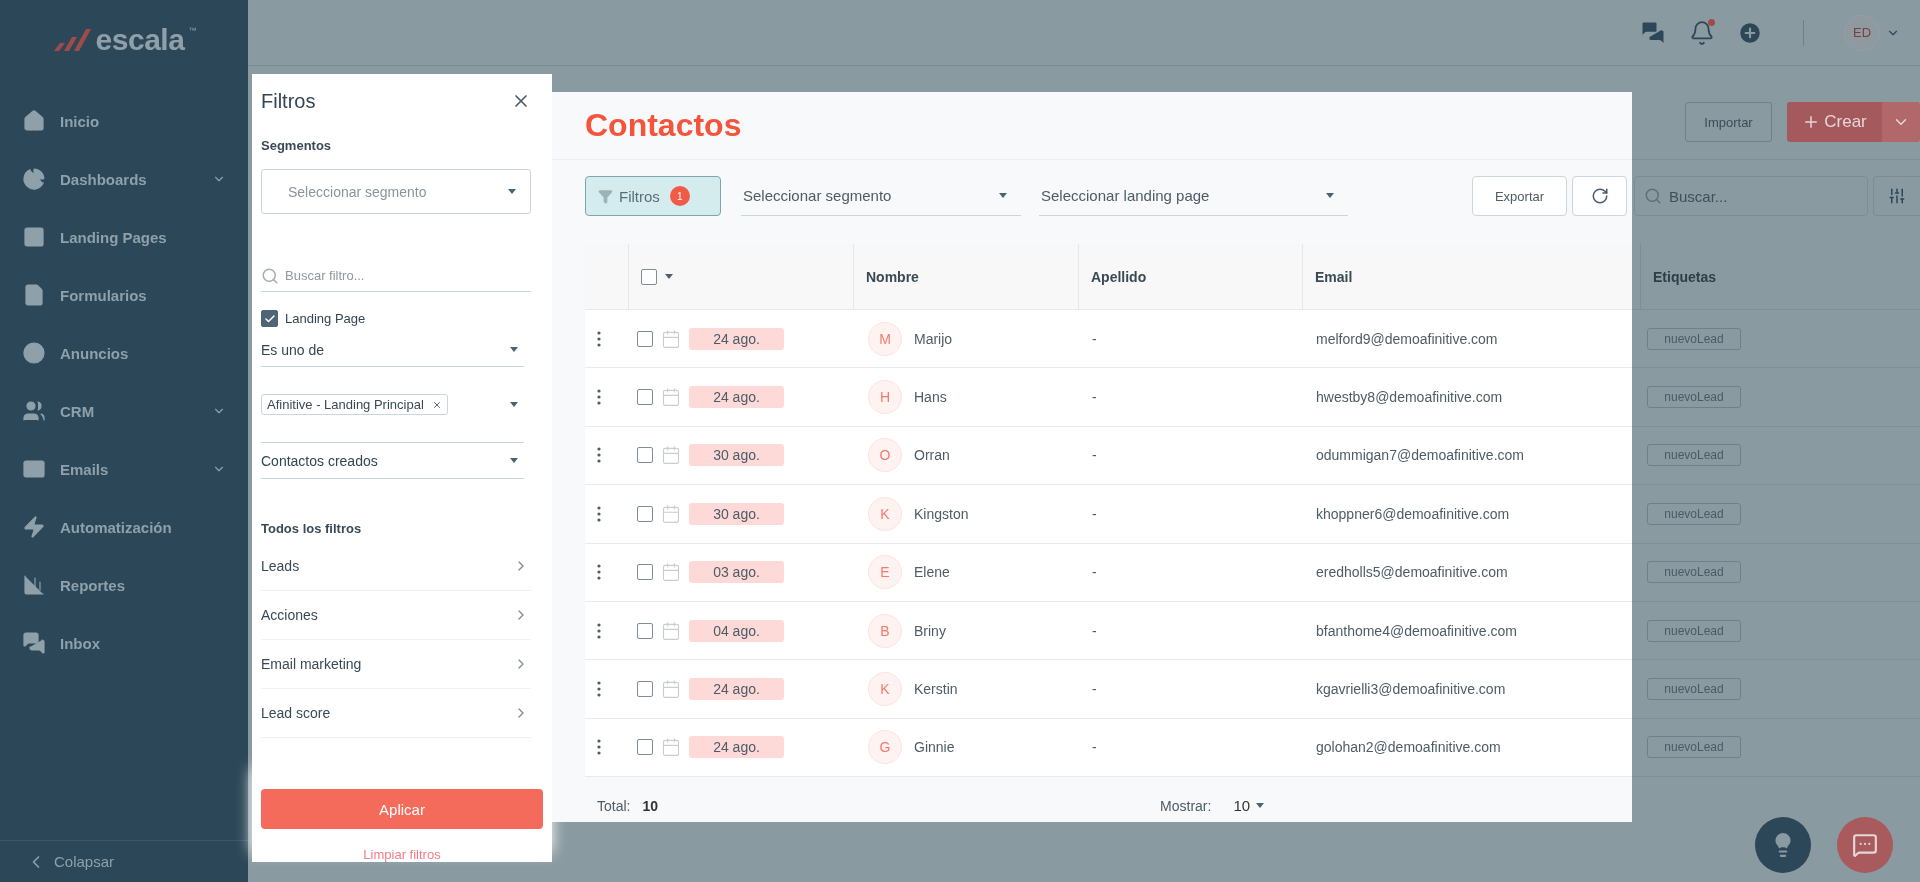 This screenshot has width=1920, height=882. I want to click on value-select: Afinitive - Landing Principal, so click(392, 405).